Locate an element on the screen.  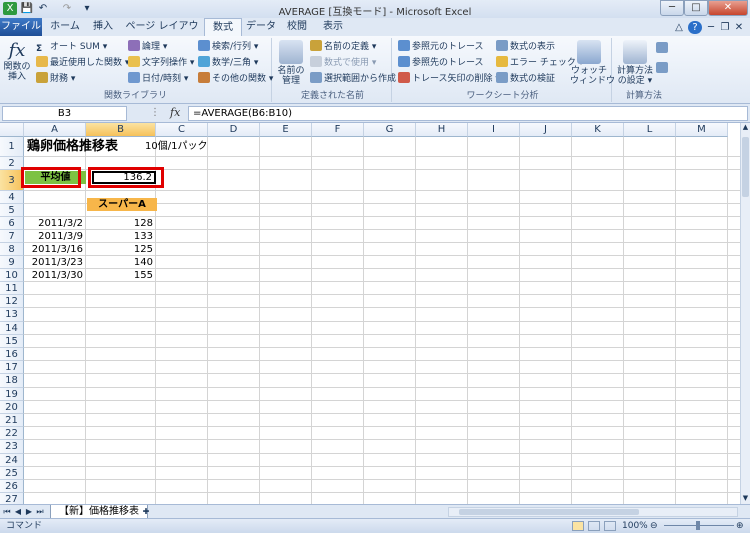
column-header-m: M is located at coordinates (702, 130).